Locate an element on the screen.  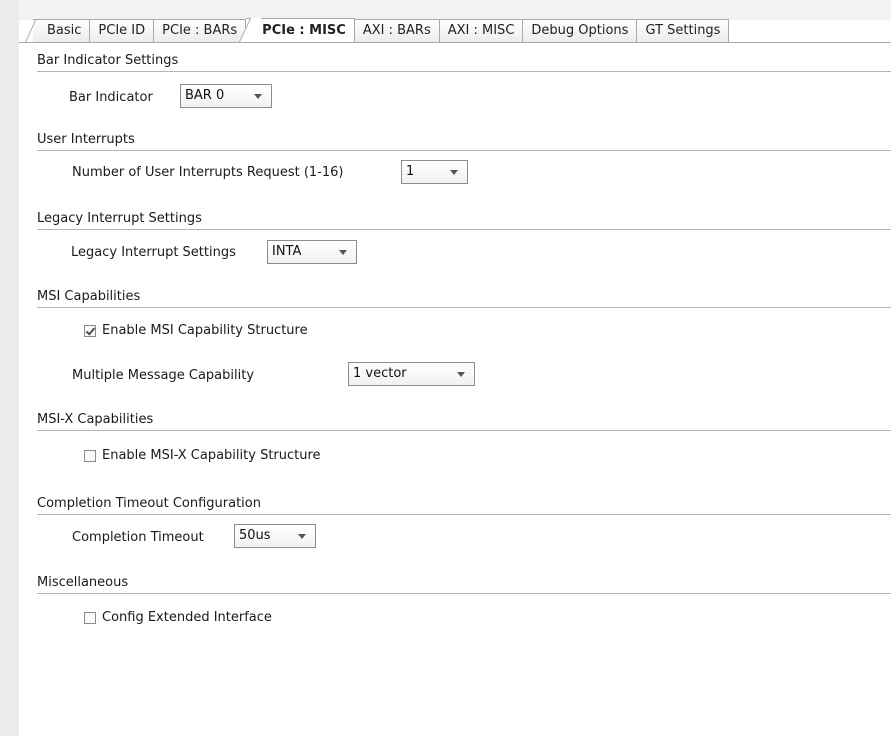
multiple-message-capability-select: 1 vector is located at coordinates (411, 374).